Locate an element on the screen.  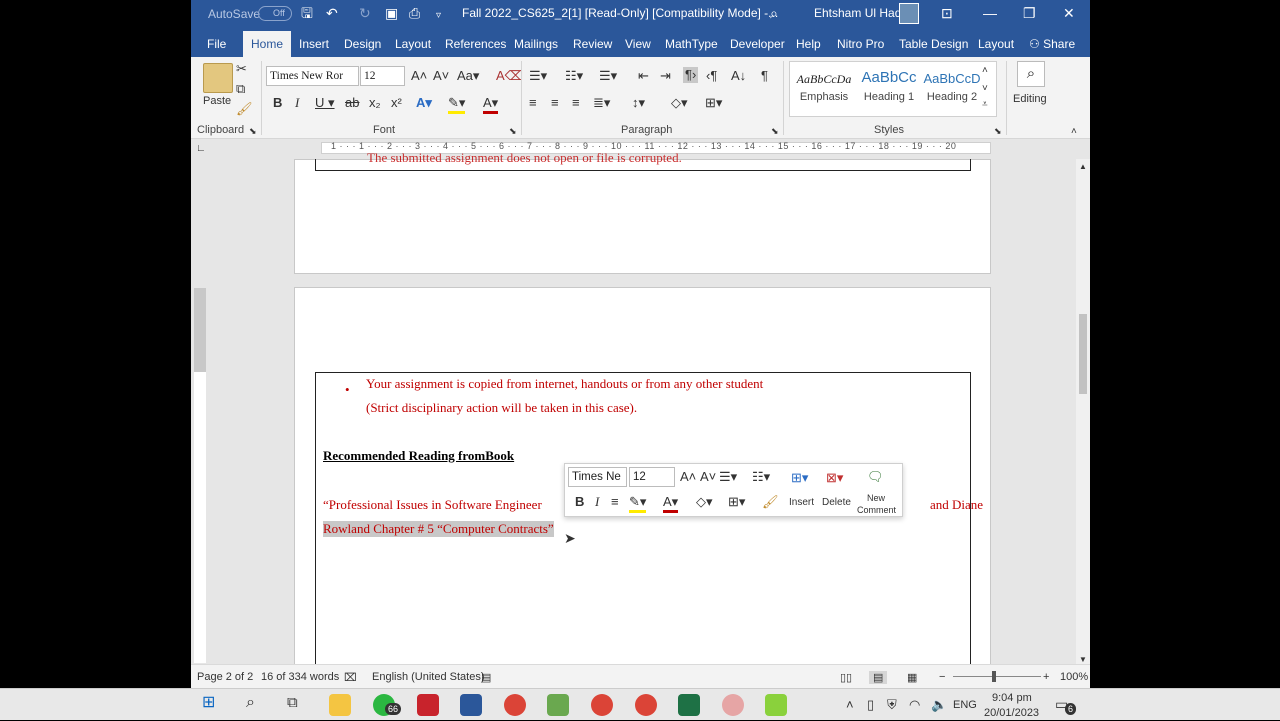
tray-defender-icon: ⛨ is located at coordinates (892, 705).